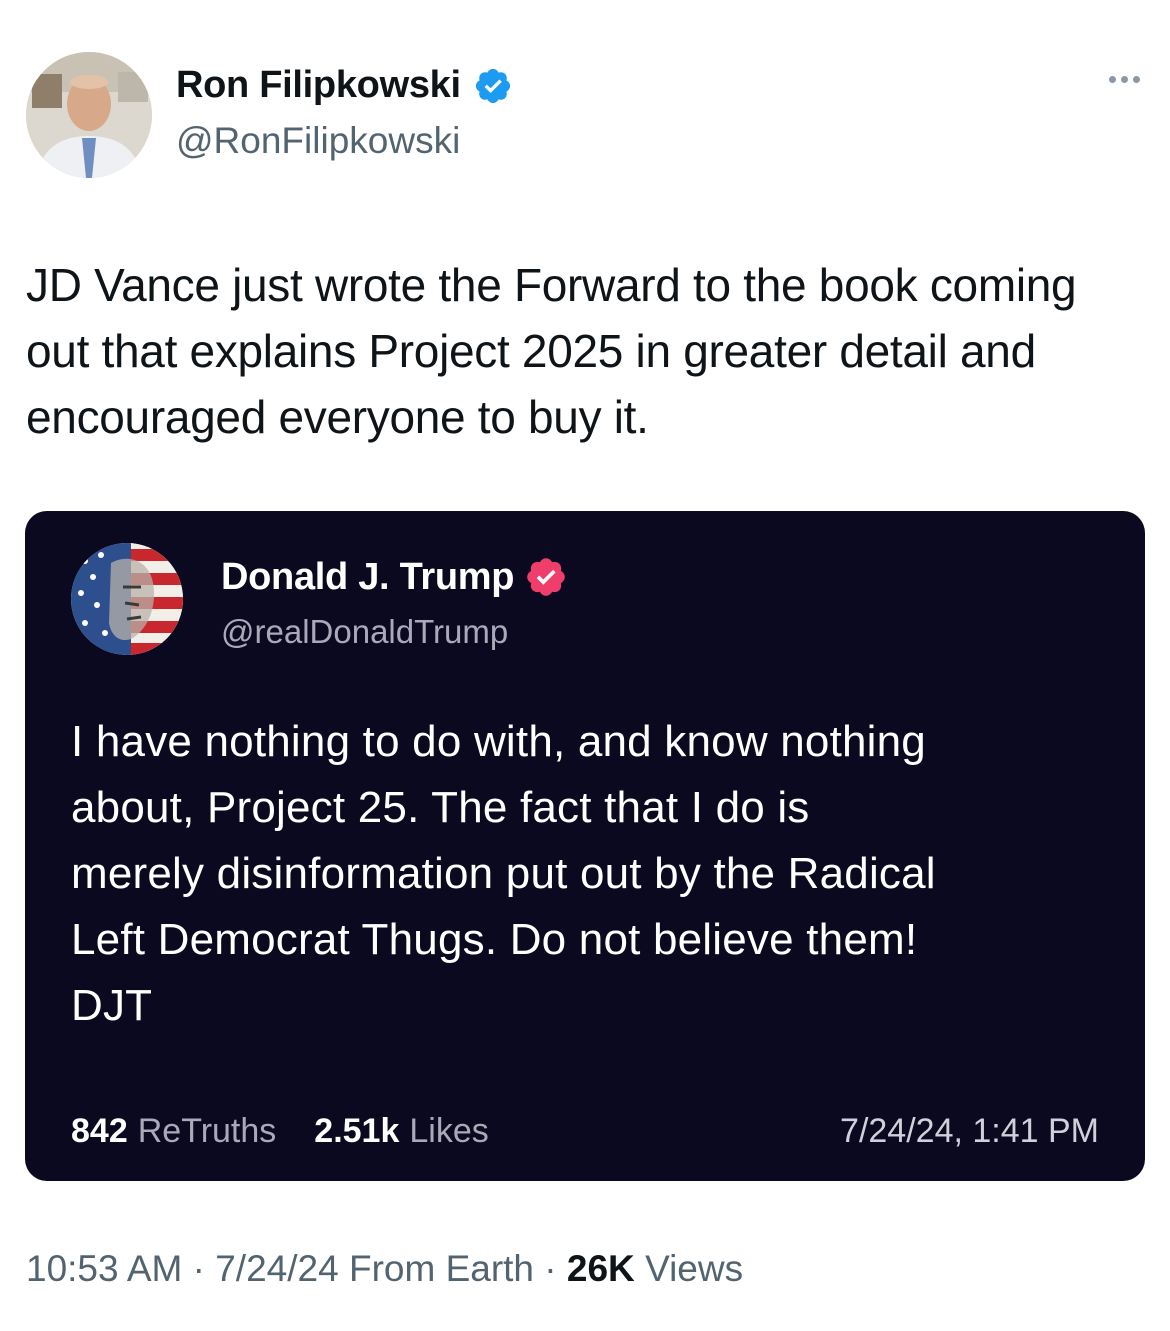 The width and height of the screenshot is (1170, 1331). What do you see at coordinates (694, 1268) in the screenshot?
I see `views-label: Views` at bounding box center [694, 1268].